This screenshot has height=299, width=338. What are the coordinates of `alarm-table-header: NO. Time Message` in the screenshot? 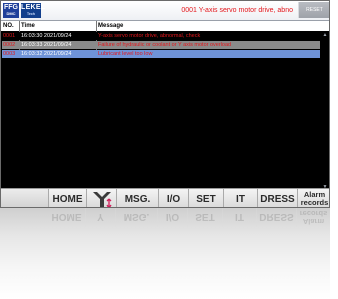 It's located at (165, 26).